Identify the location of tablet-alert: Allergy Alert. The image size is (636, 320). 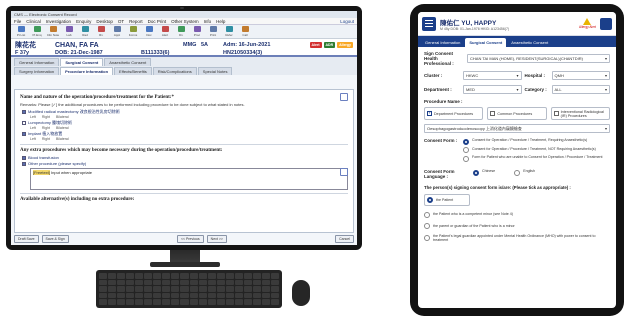
(587, 23).